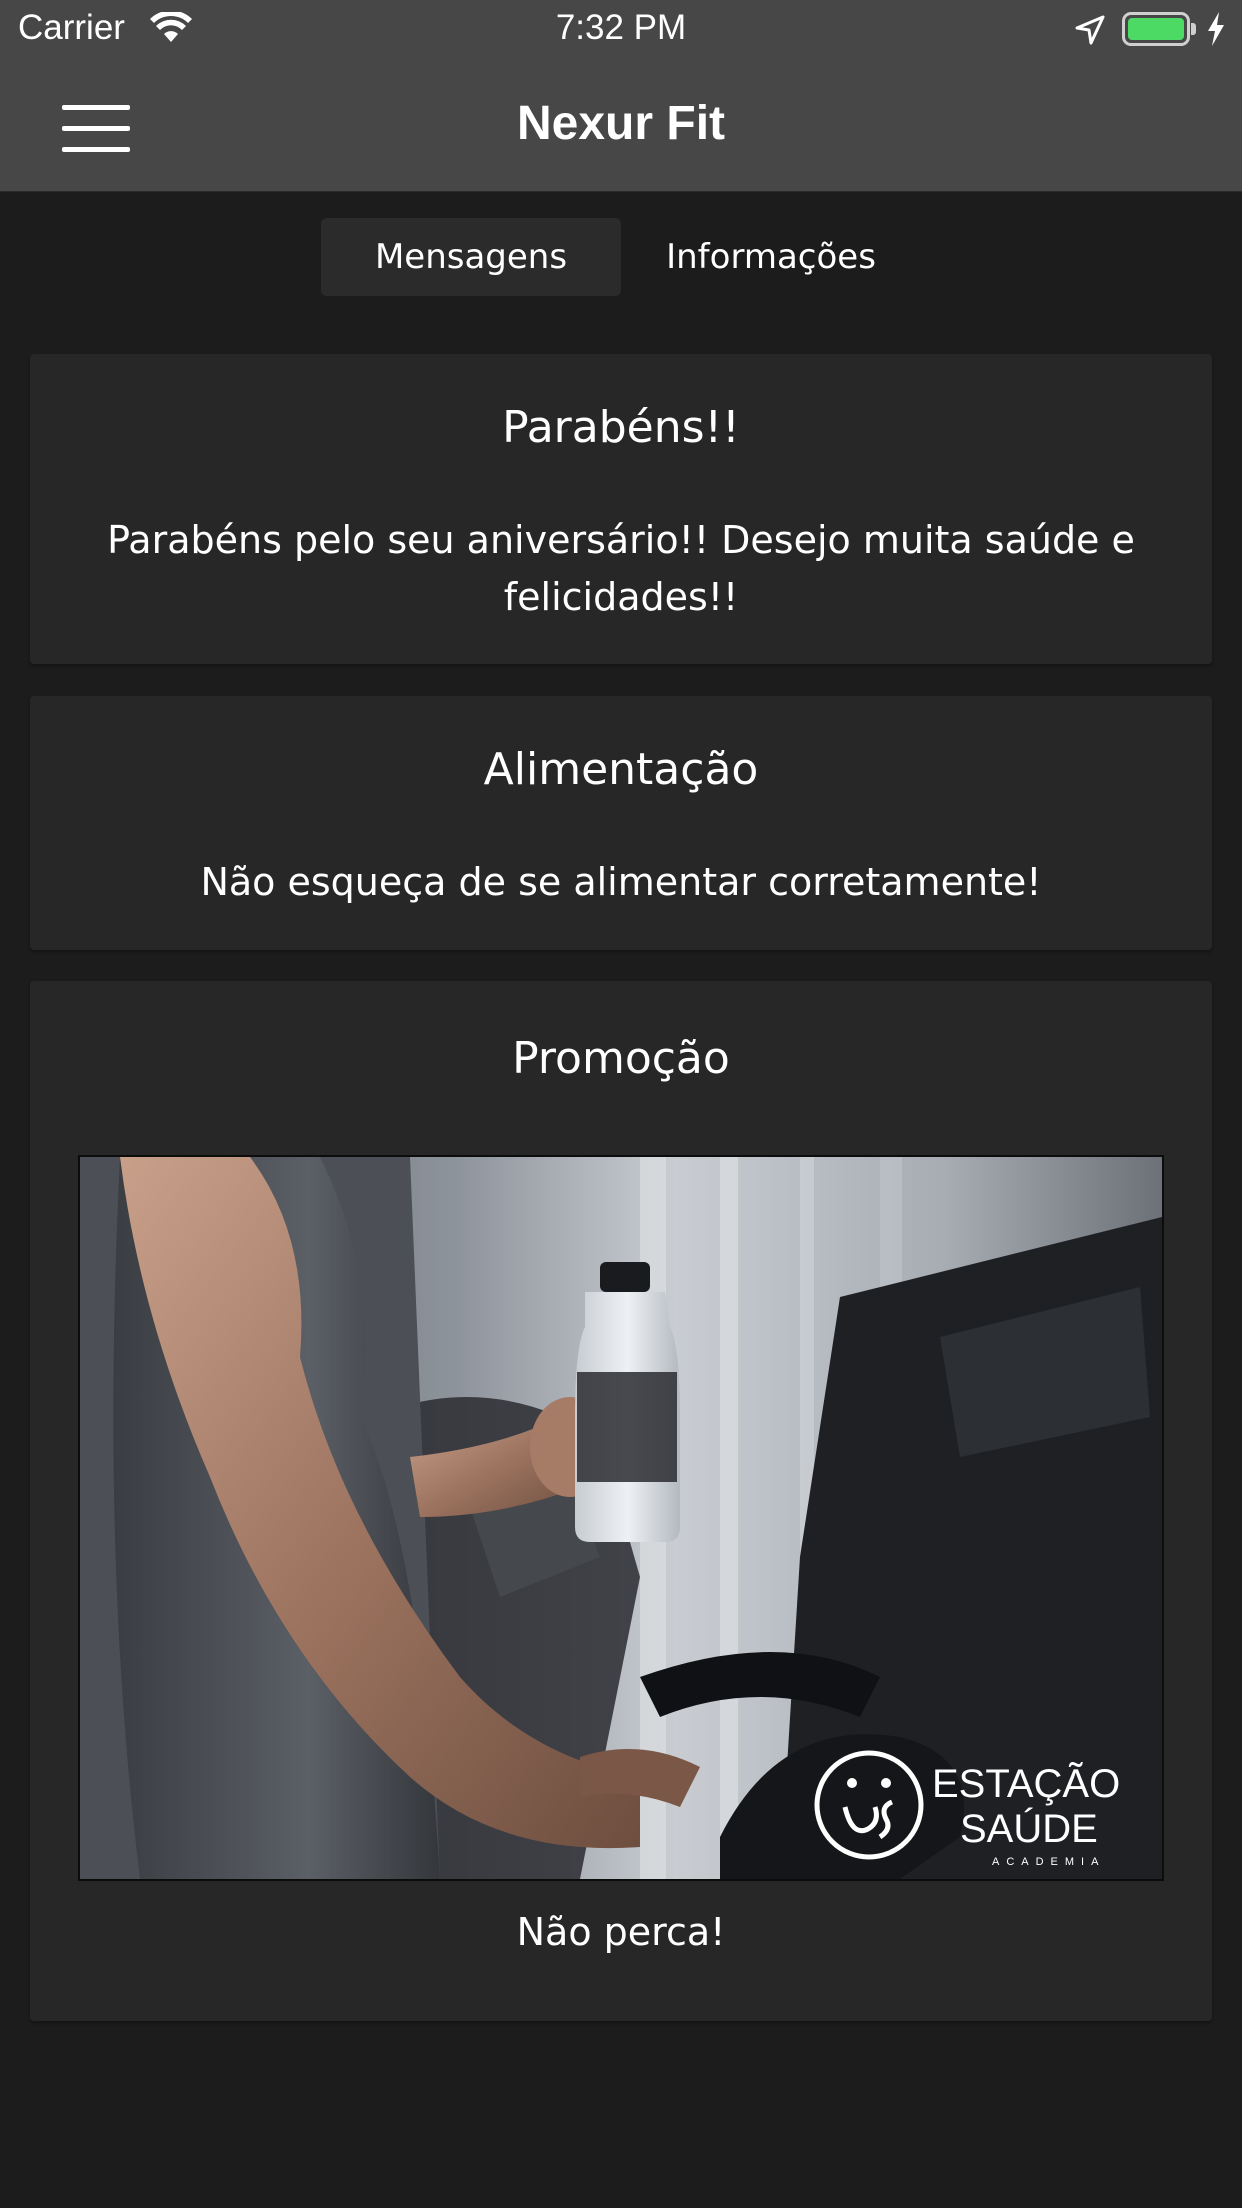 Image resolution: width=1242 pixels, height=2208 pixels. Describe the element at coordinates (621, 1058) in the screenshot. I see `message-title: Promoção` at that location.